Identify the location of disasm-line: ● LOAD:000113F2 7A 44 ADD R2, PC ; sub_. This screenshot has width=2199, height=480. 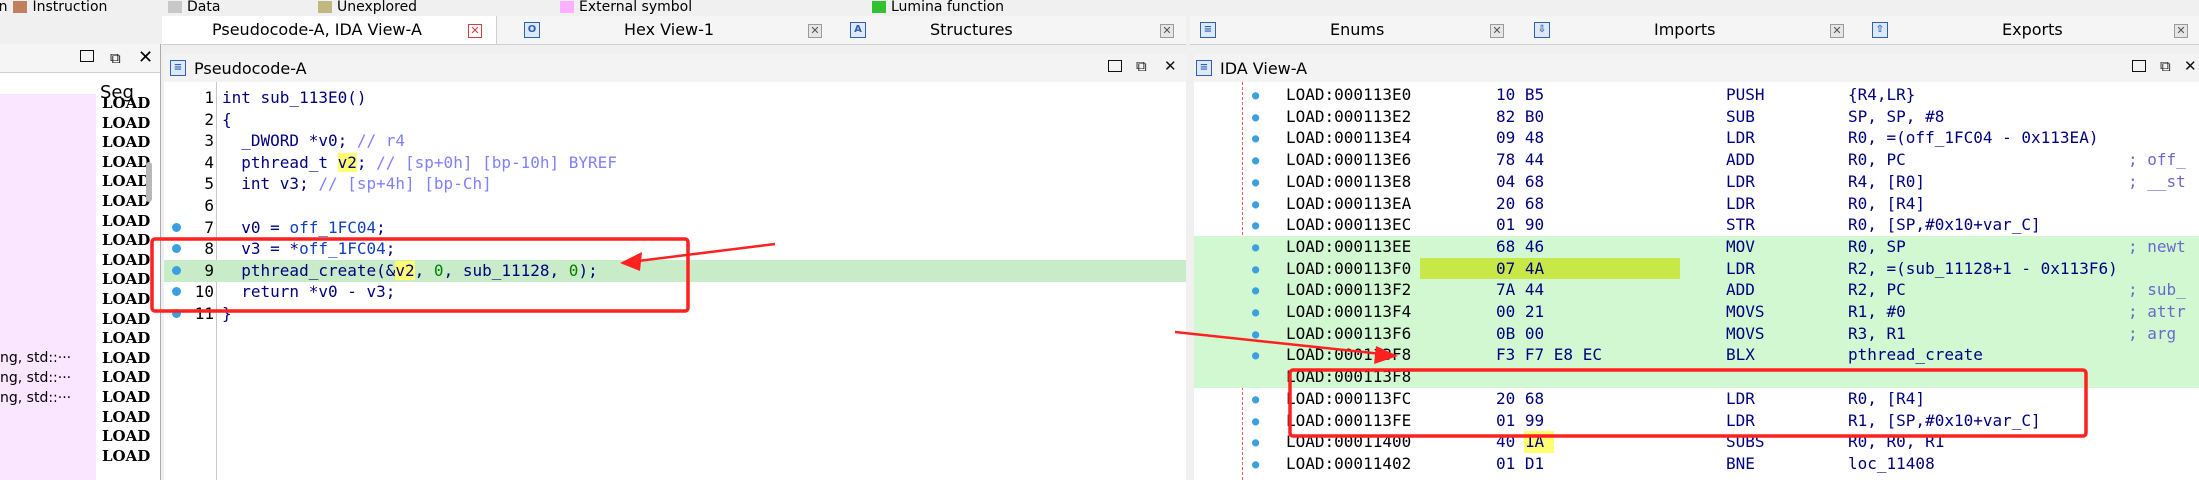
(1696, 290).